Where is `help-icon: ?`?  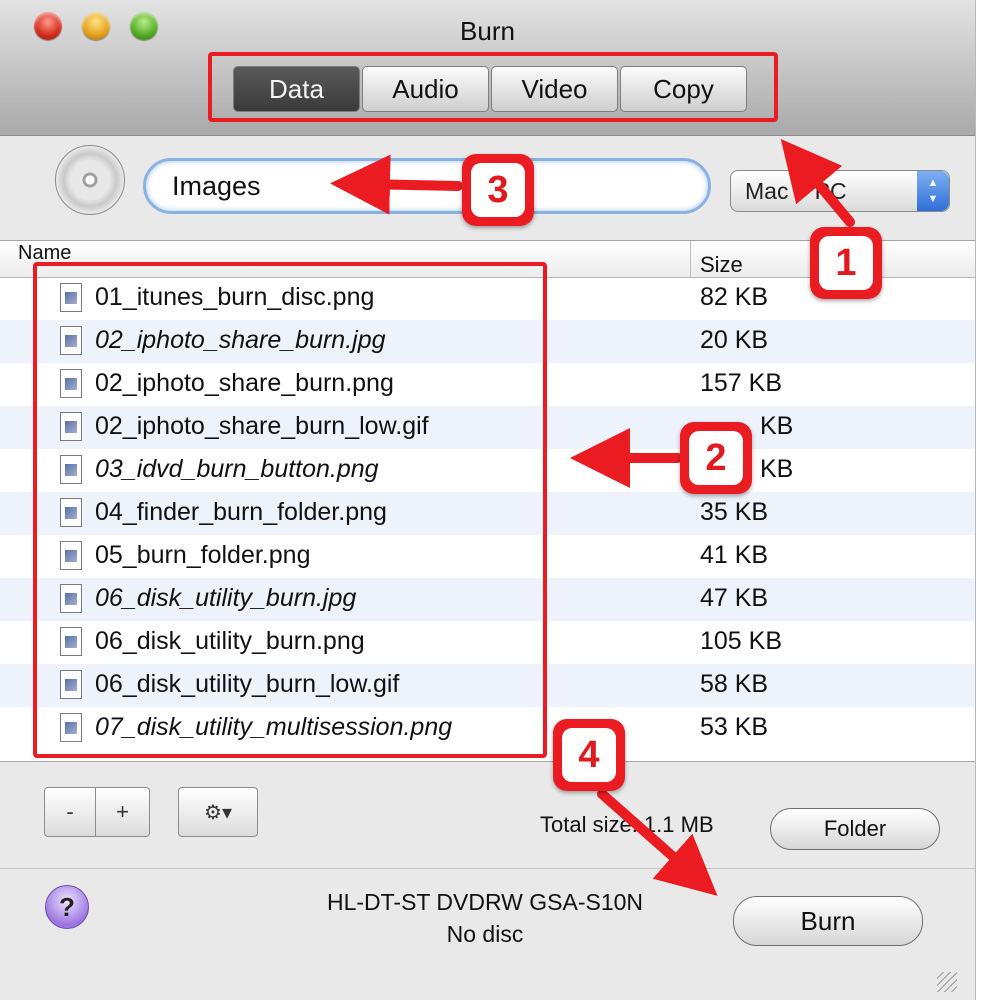 help-icon: ? is located at coordinates (67, 907).